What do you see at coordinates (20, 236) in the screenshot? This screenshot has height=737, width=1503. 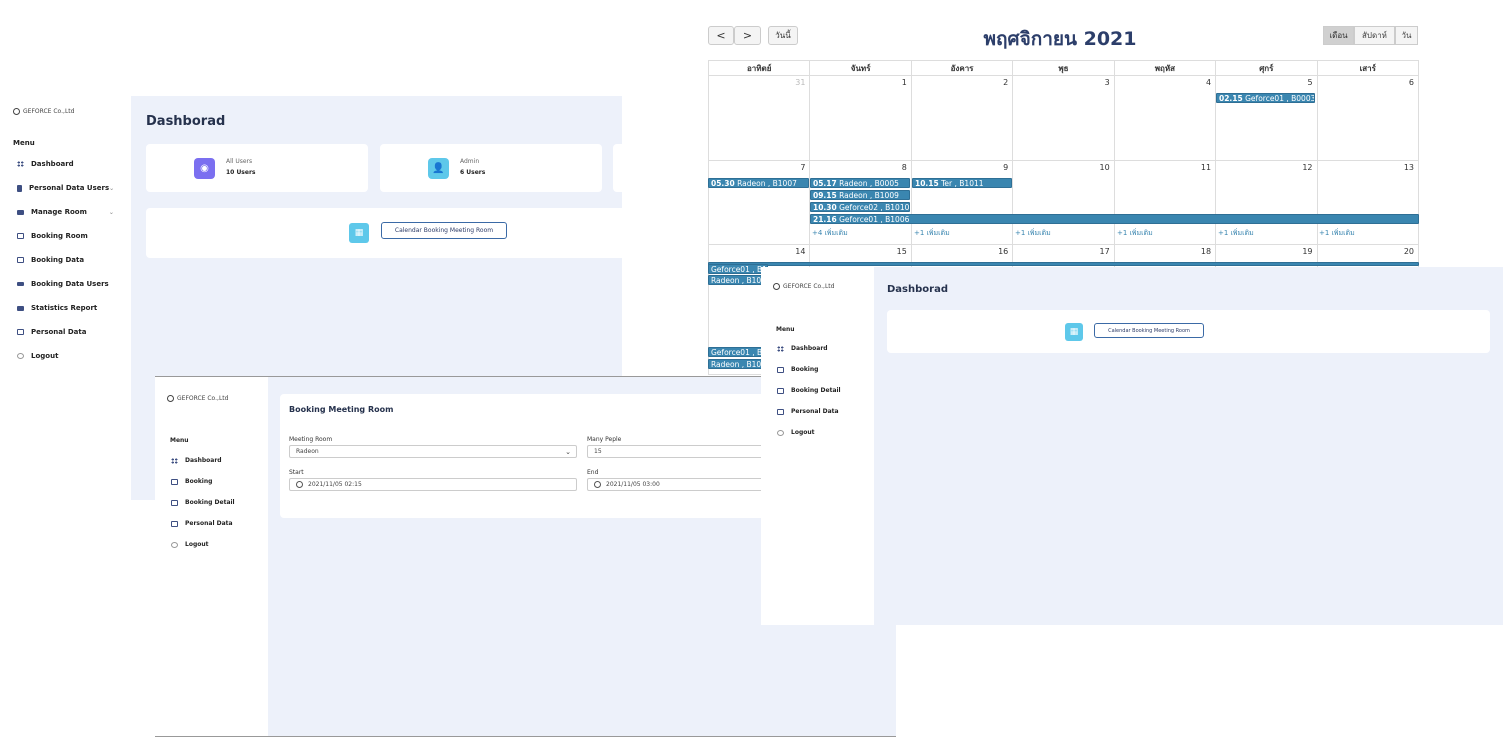 I see `monitor-icon` at bounding box center [20, 236].